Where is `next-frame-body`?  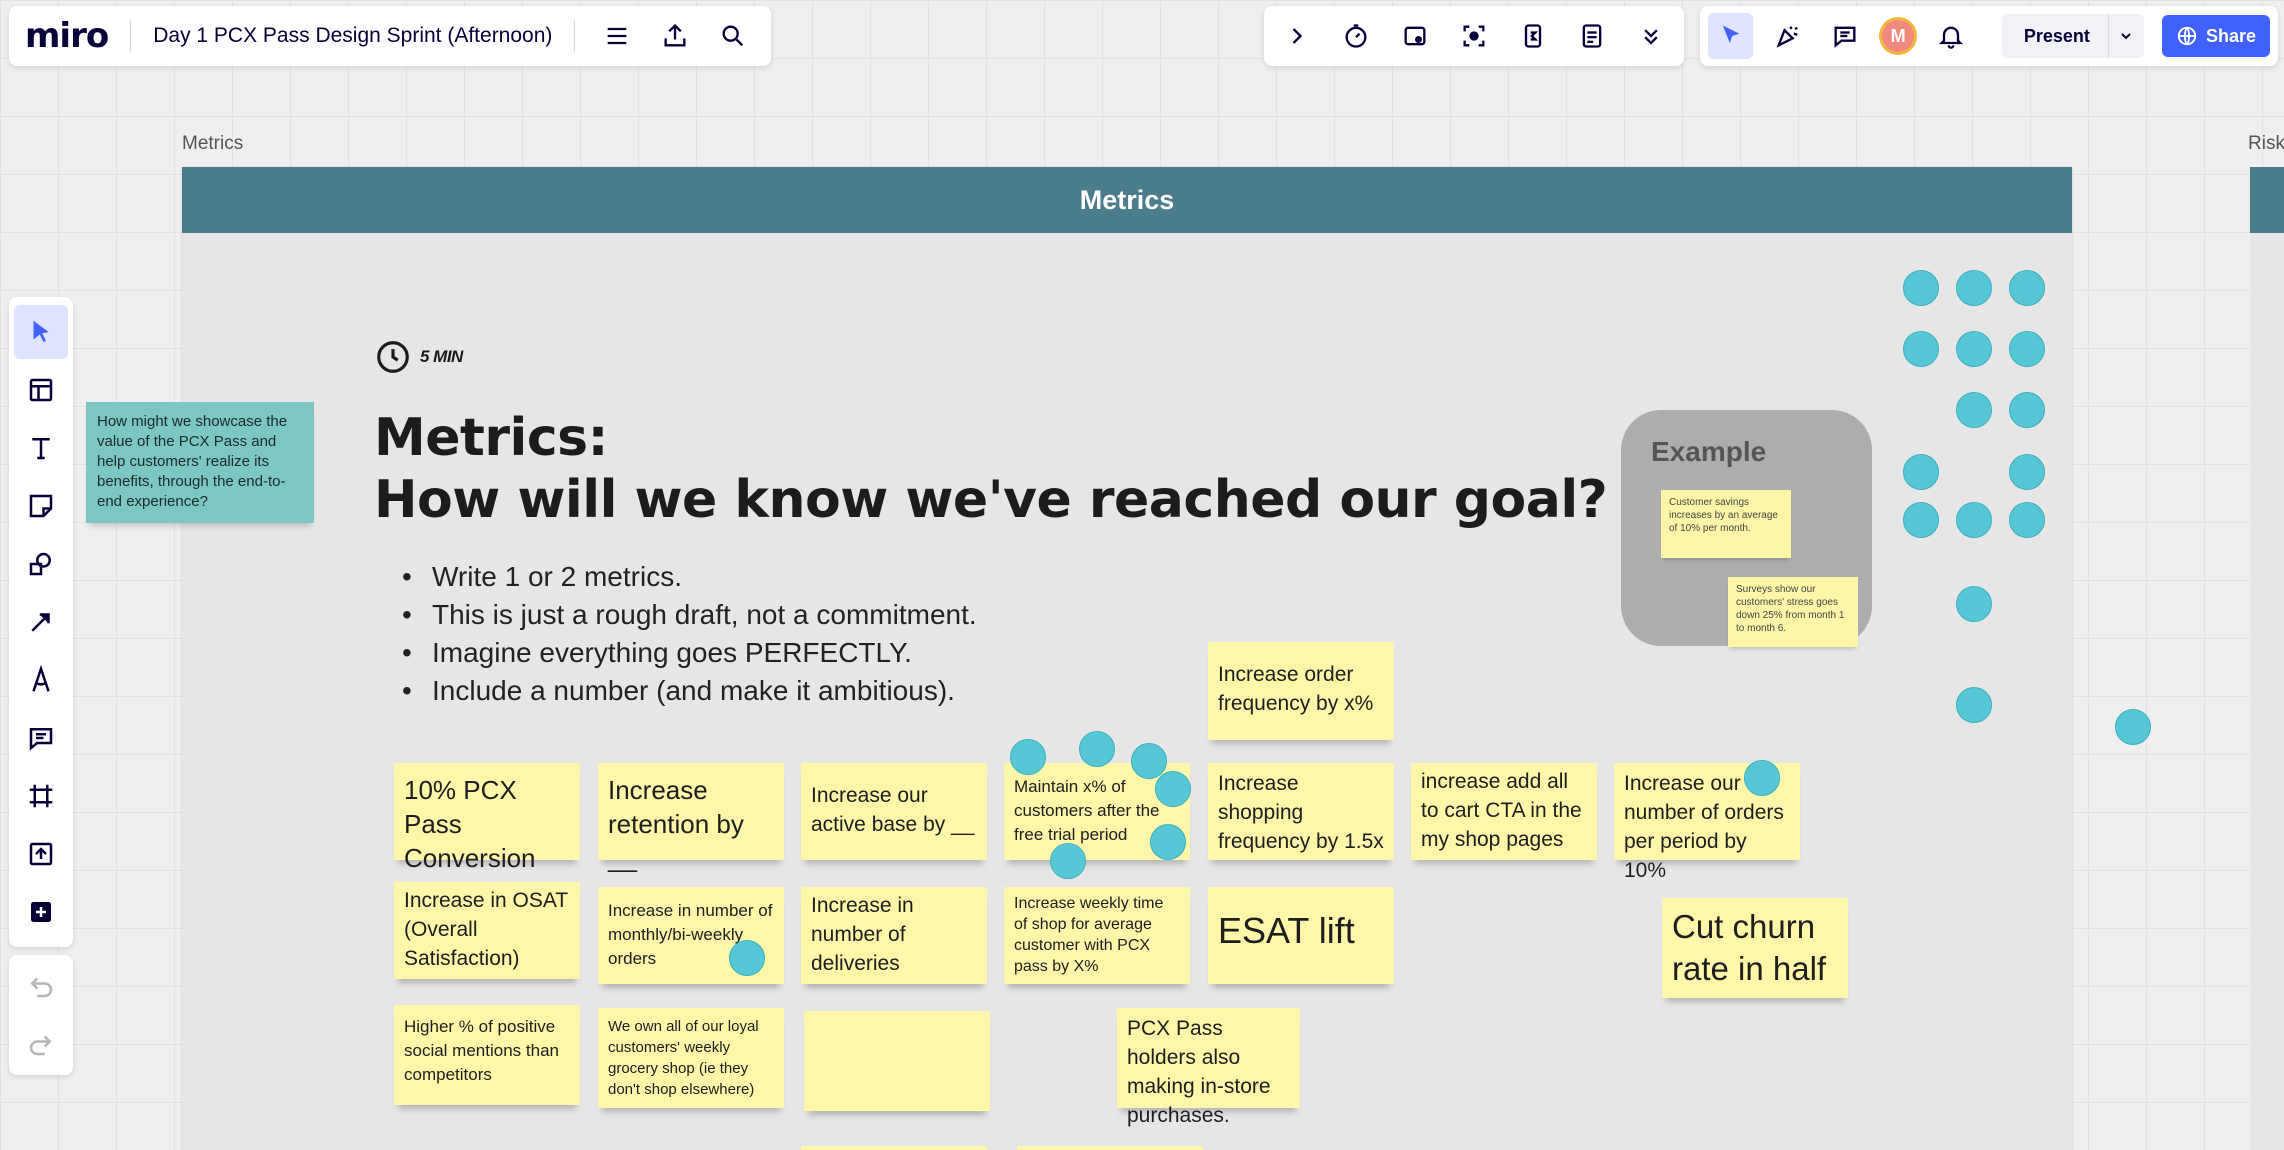 next-frame-body is located at coordinates (2267, 691).